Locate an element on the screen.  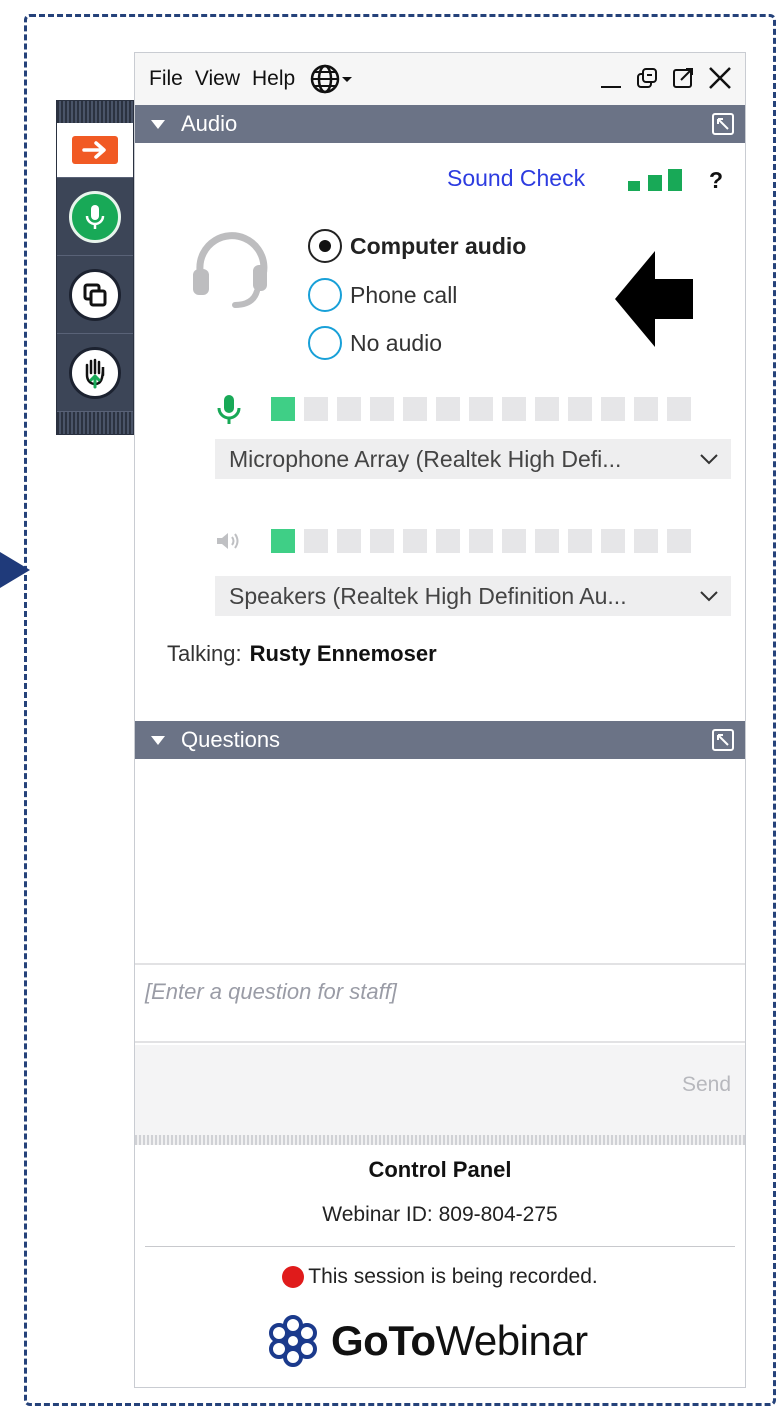
audio-section-header: Audio is located at coordinates (440, 124).